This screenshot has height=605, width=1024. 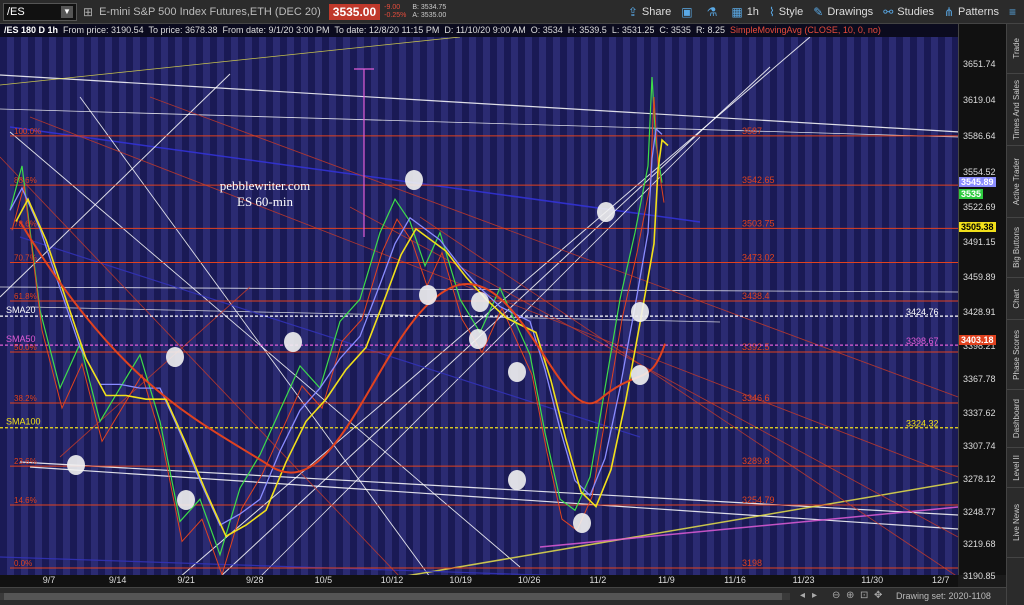 I want to click on close-value: C: 3535, so click(x=675, y=30).